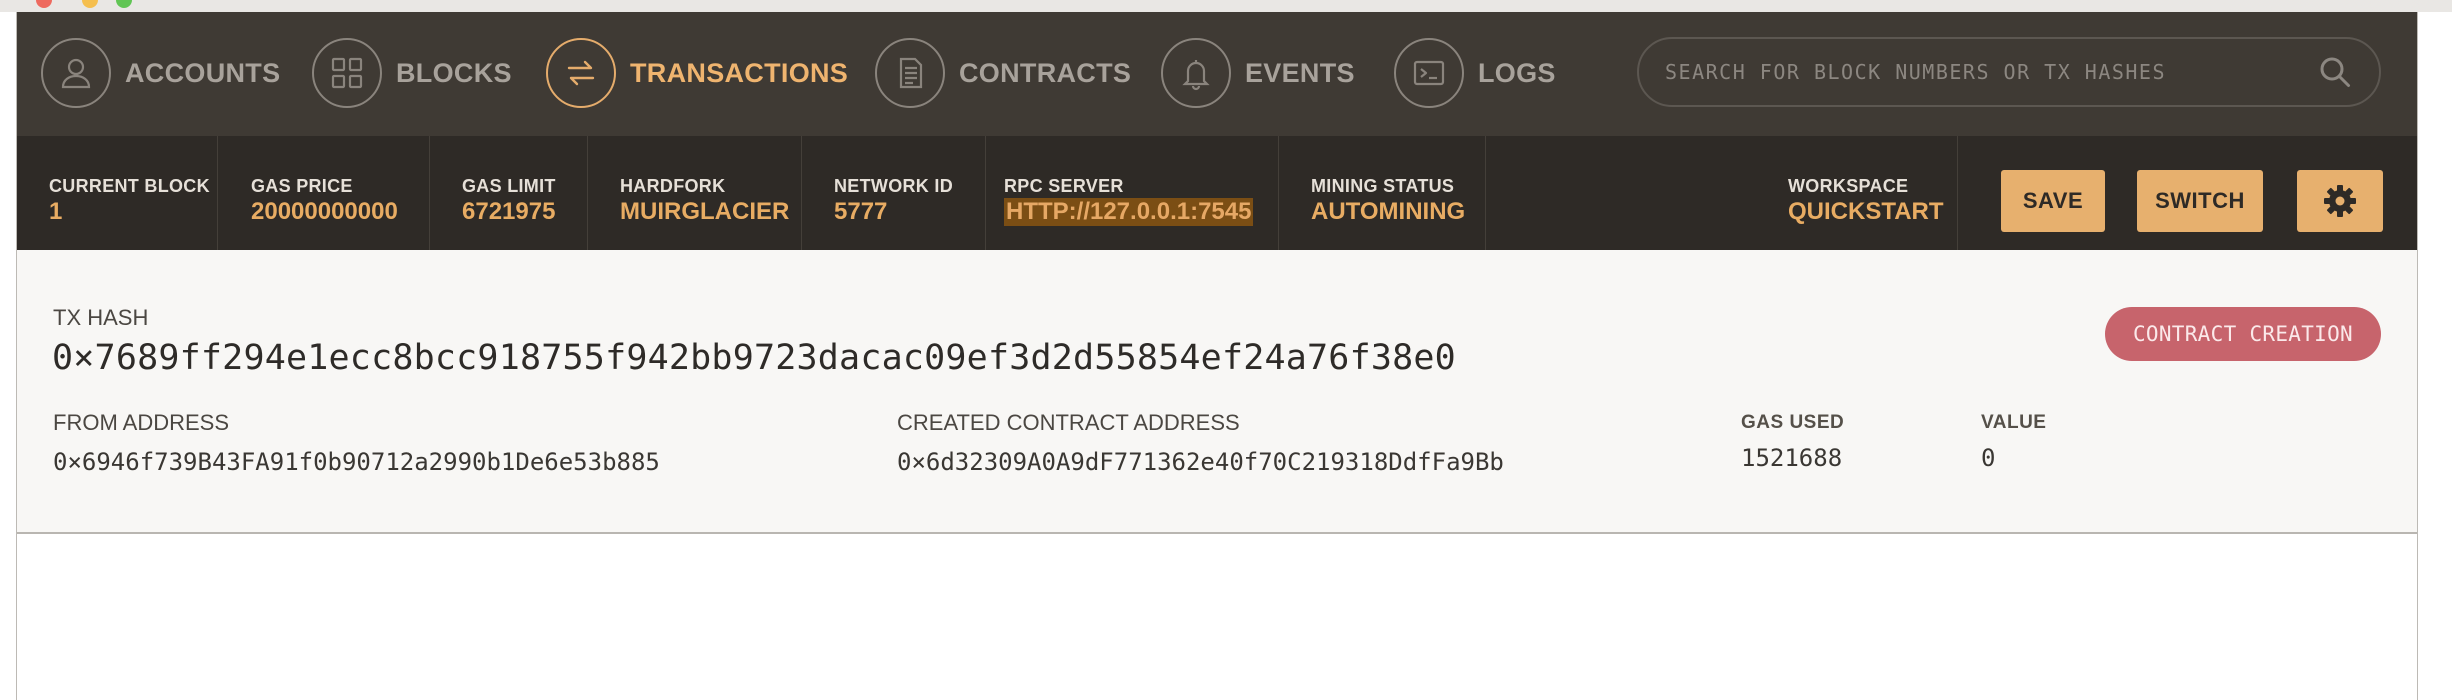  I want to click on current-block-value: 1, so click(56, 211).